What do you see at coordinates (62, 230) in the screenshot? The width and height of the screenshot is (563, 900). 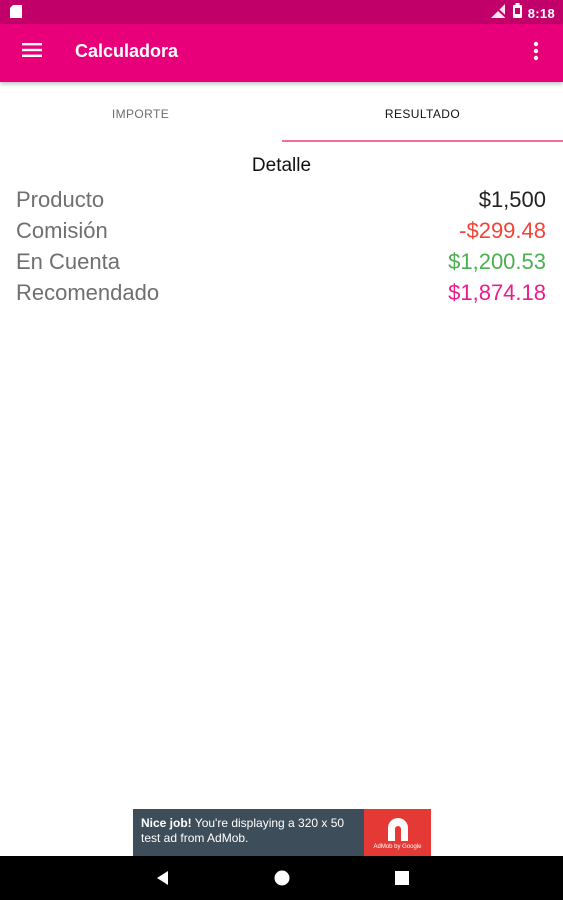 I see `row-label: Comisión` at bounding box center [62, 230].